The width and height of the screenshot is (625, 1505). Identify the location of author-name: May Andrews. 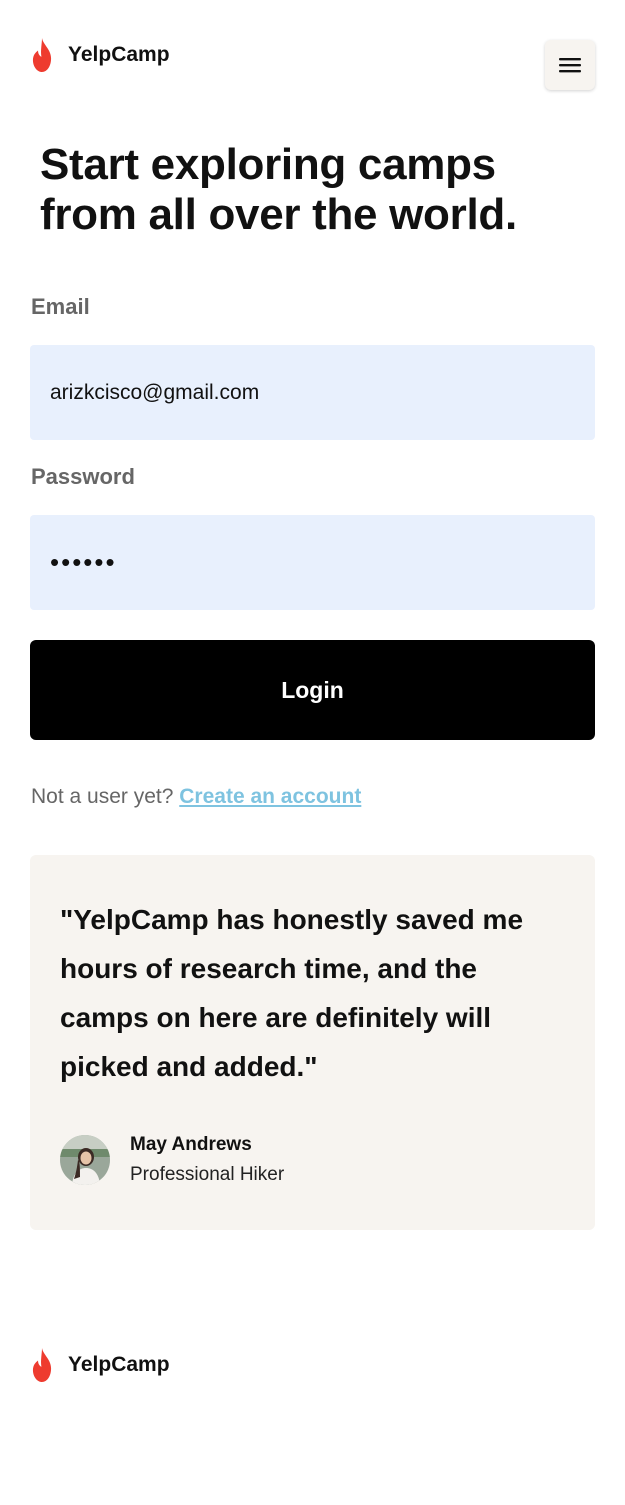
(191, 1144).